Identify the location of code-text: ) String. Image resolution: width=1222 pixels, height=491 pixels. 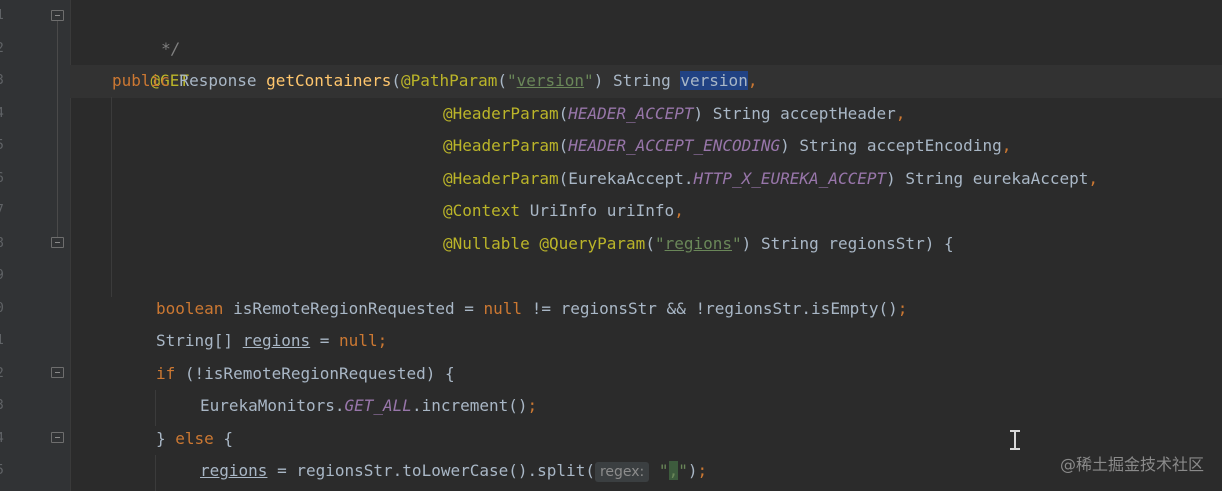
(637, 80).